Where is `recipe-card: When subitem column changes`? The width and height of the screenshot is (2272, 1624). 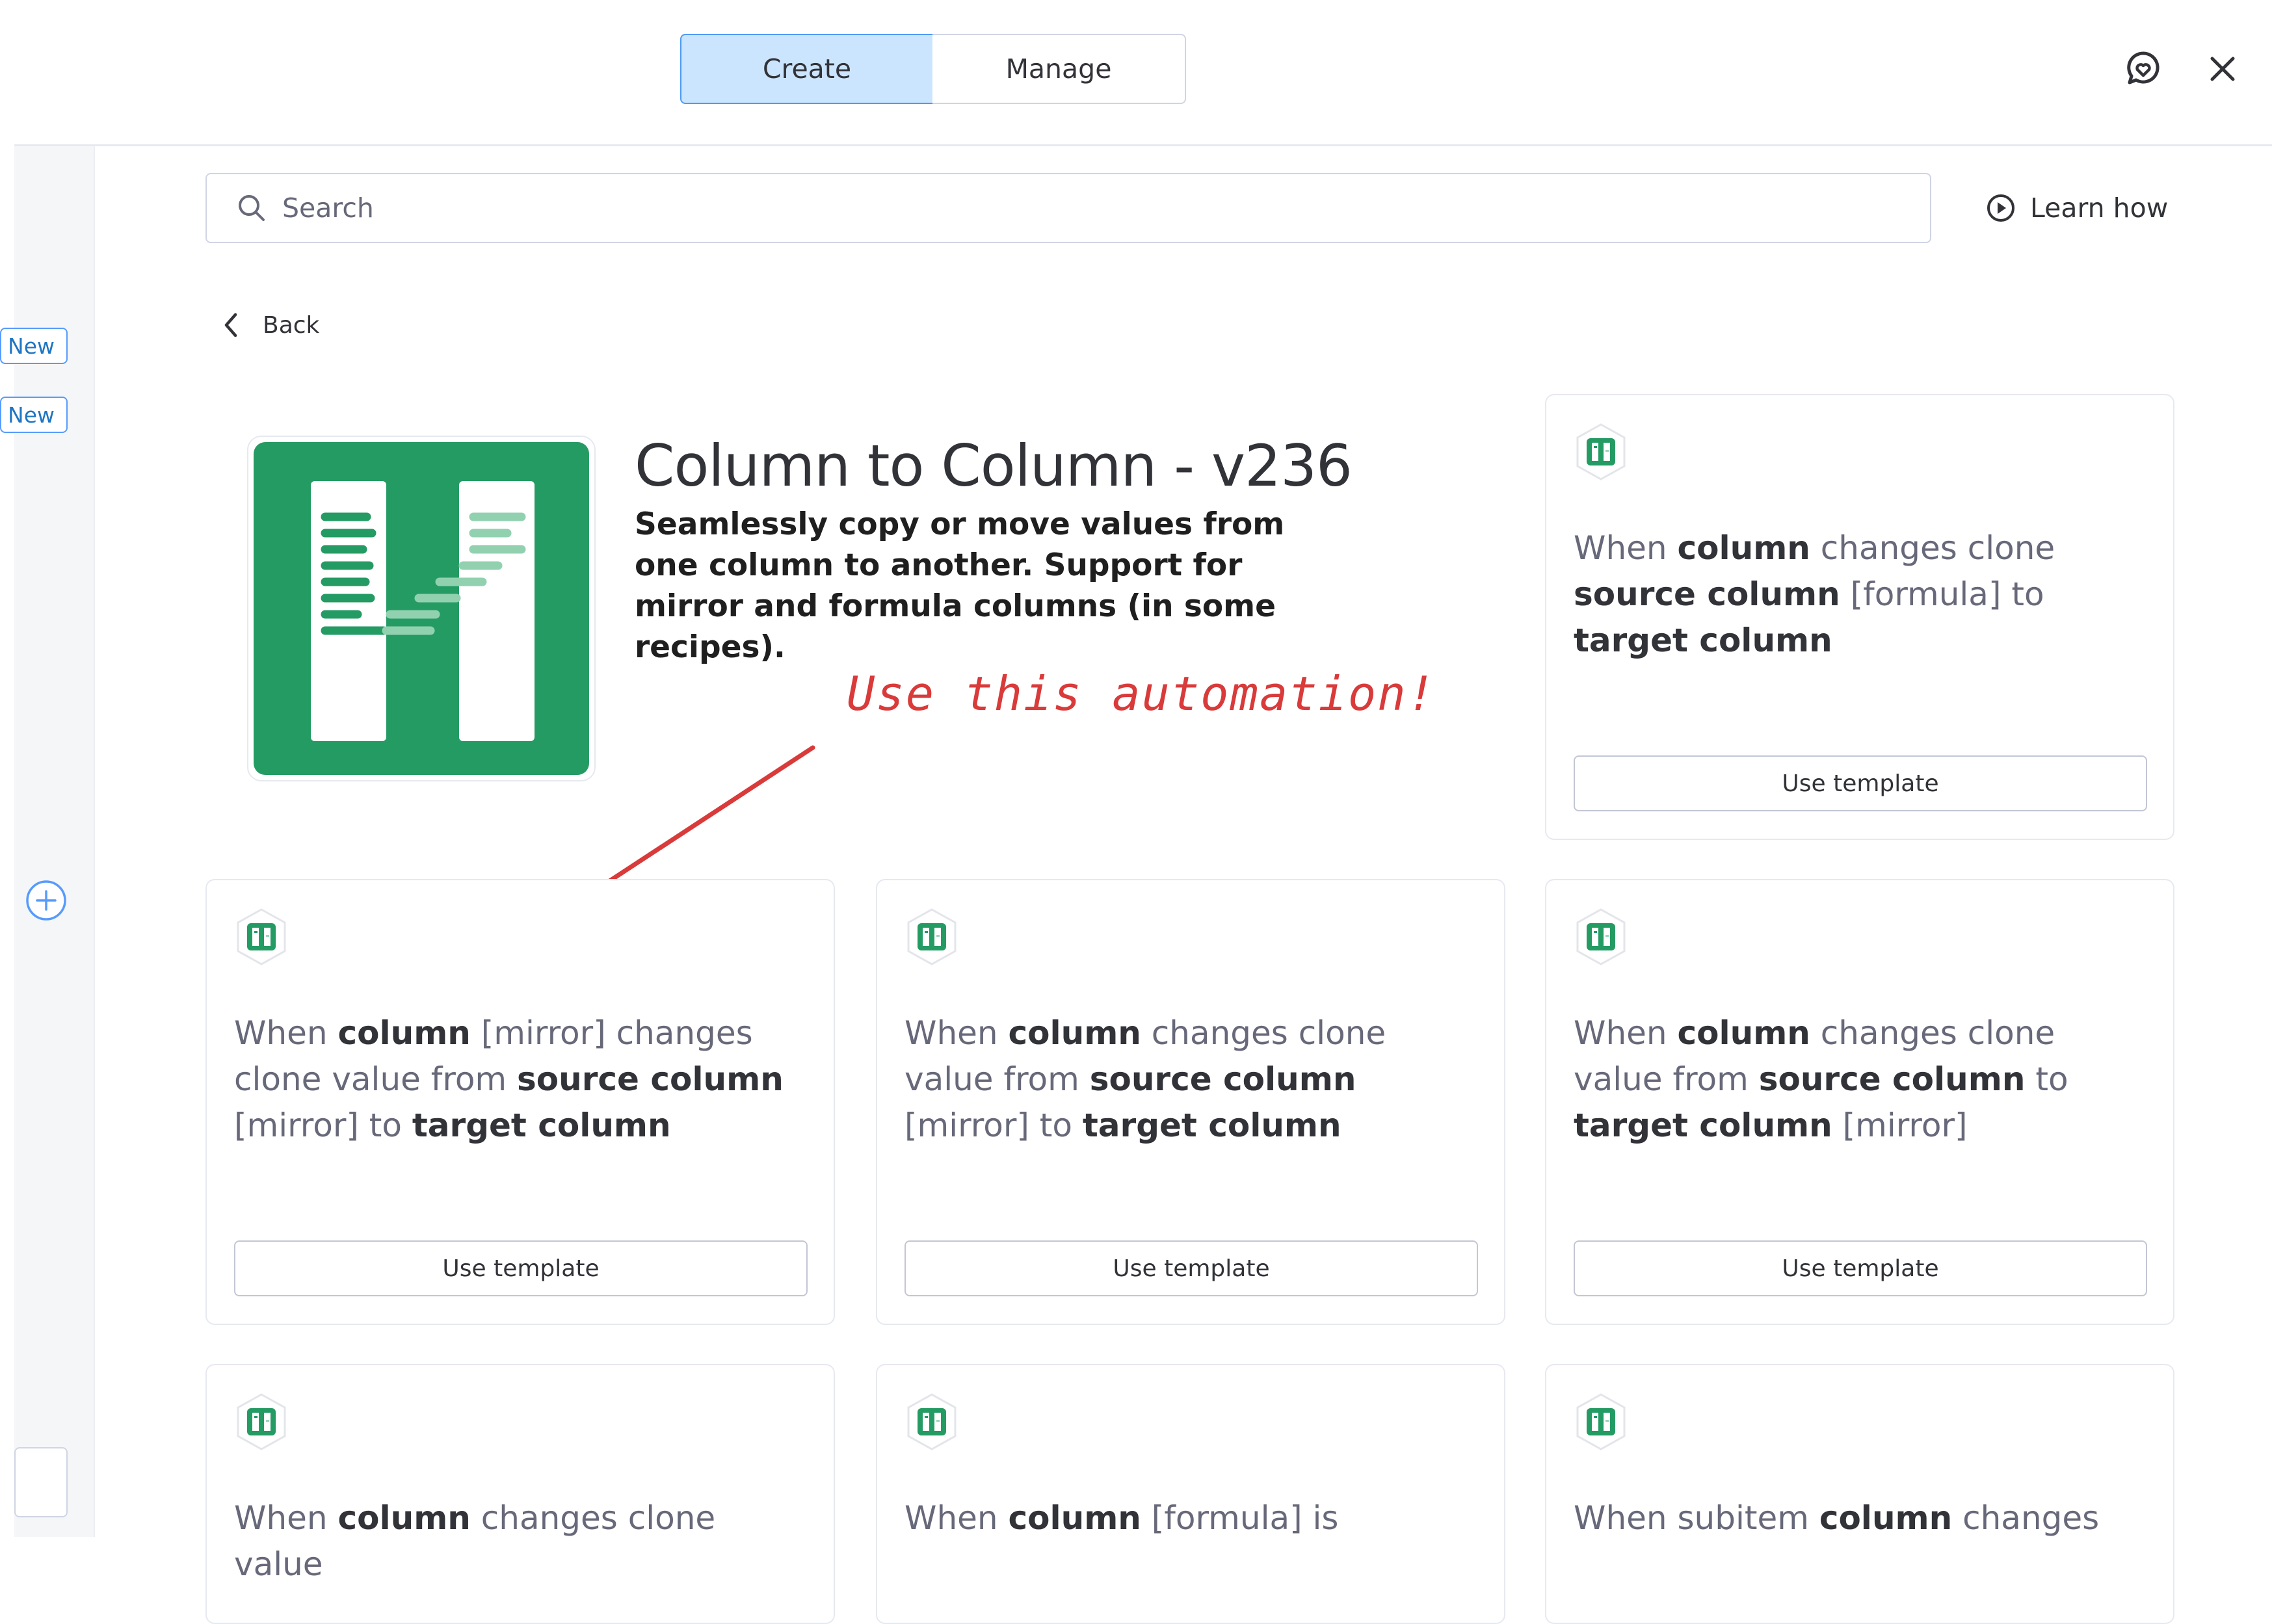 recipe-card: When subitem column changes is located at coordinates (1859, 1494).